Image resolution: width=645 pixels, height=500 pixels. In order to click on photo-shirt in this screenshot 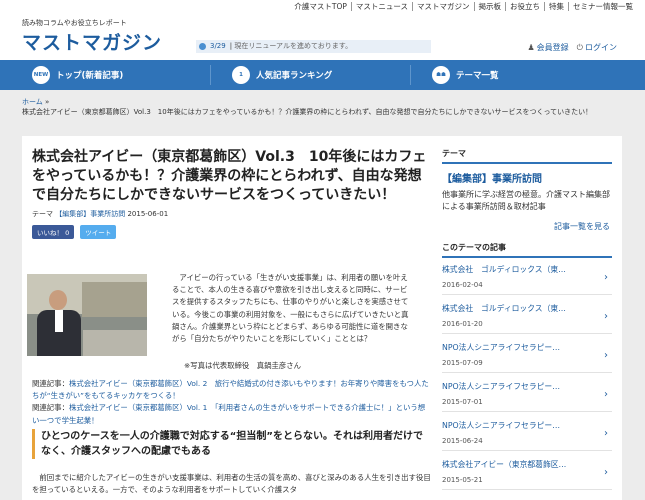, I will do `click(59, 321)`.